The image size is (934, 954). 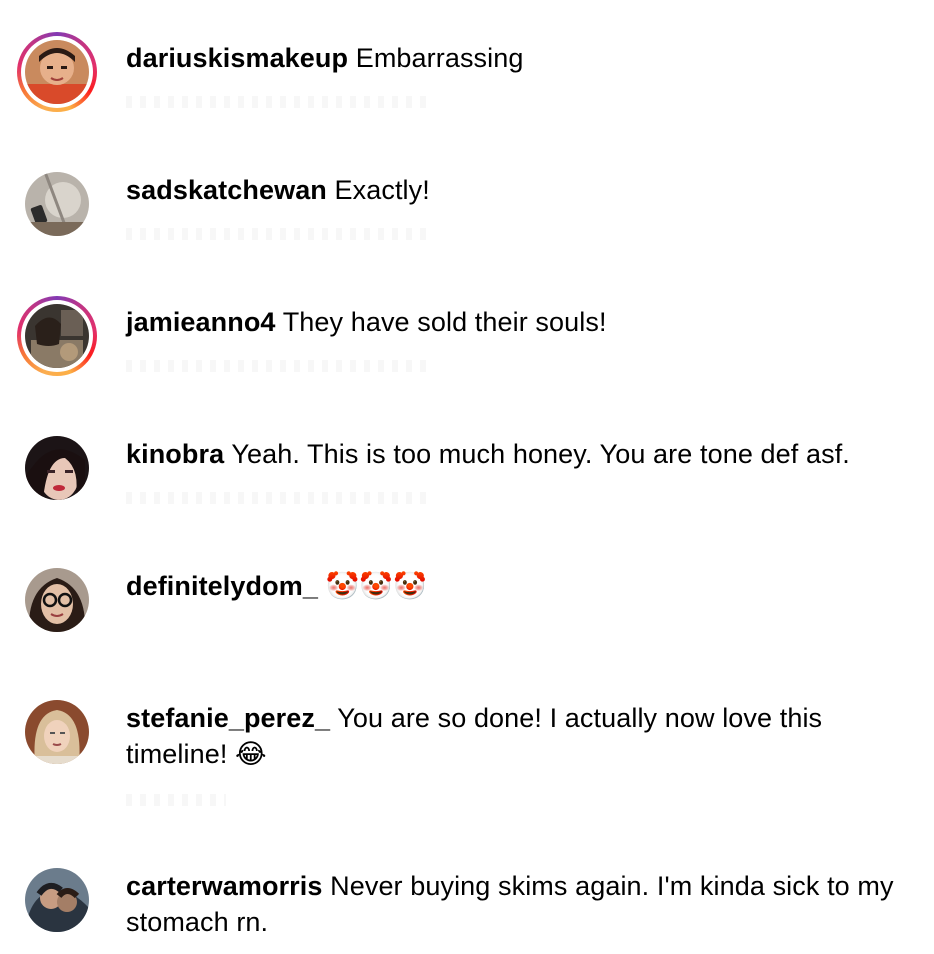 I want to click on comment-text: sadskatchewan Exactly!, so click(x=521, y=190).